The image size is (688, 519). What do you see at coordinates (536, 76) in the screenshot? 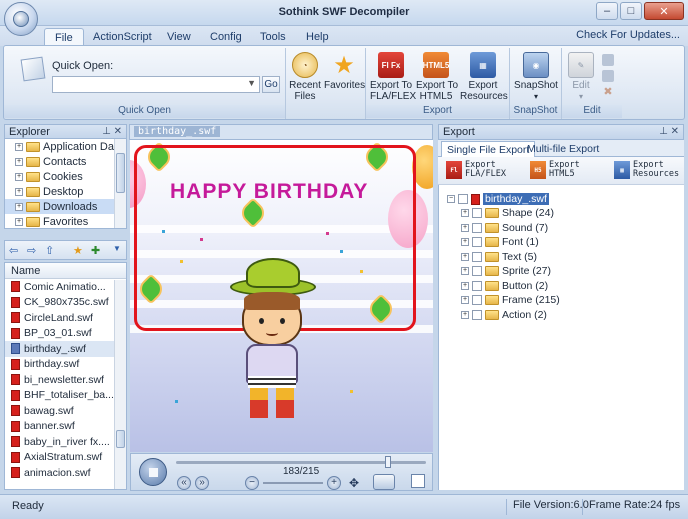
I see `snapshot-button: ◉ SnapShot ▾` at bounding box center [536, 76].